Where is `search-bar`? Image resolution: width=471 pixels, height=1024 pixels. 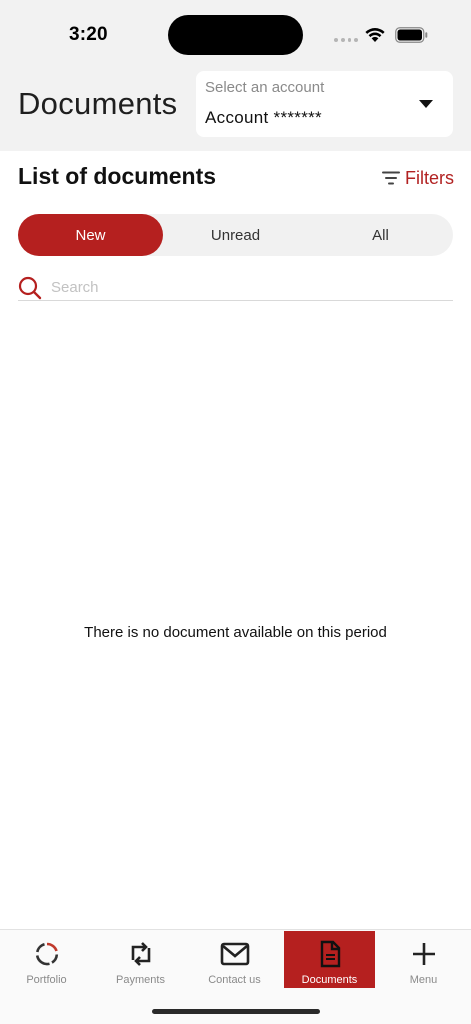 search-bar is located at coordinates (235, 287).